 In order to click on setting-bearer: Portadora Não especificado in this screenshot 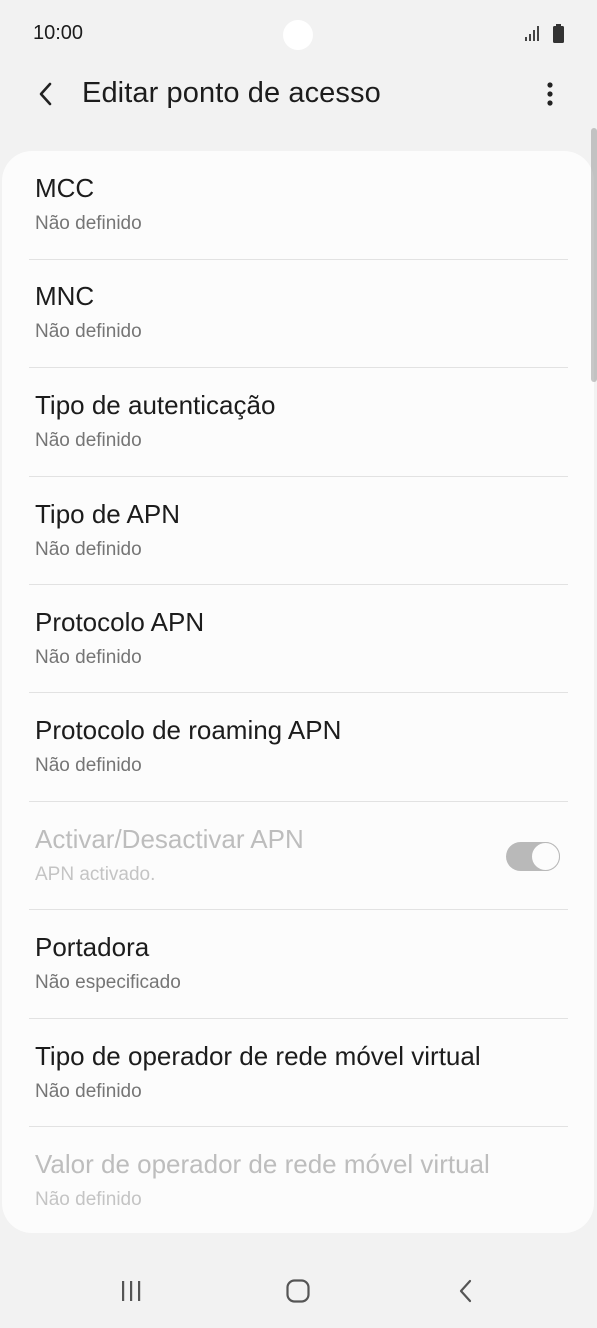, I will do `click(298, 964)`.